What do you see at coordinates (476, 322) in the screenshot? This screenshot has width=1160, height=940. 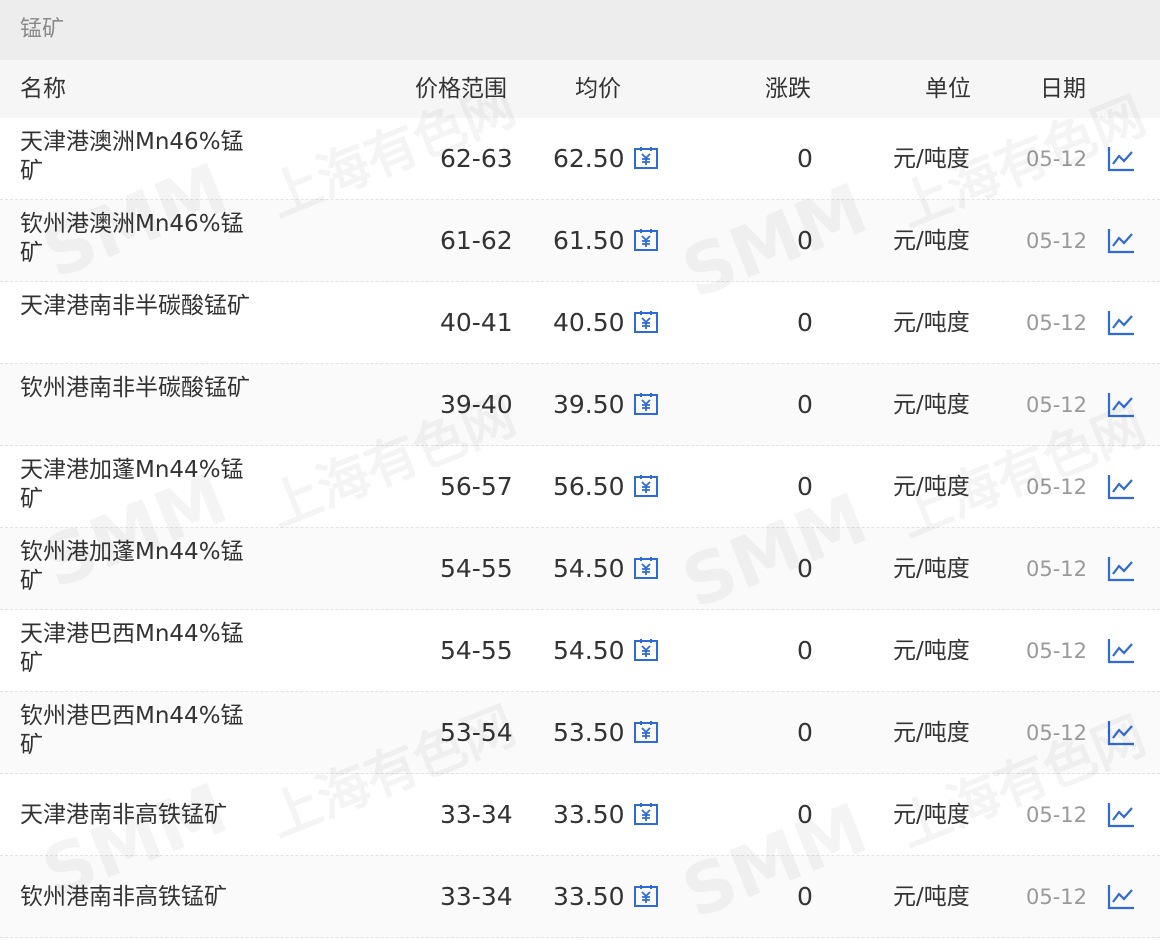 I see `row-range: 40-41` at bounding box center [476, 322].